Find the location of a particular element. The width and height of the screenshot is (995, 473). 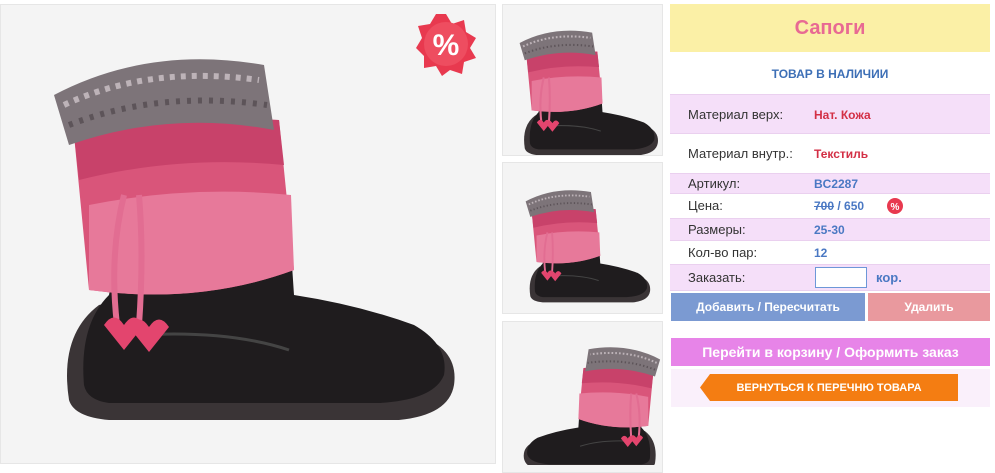

spec-row-sizes: Размеры: 25-30 is located at coordinates (830, 229).